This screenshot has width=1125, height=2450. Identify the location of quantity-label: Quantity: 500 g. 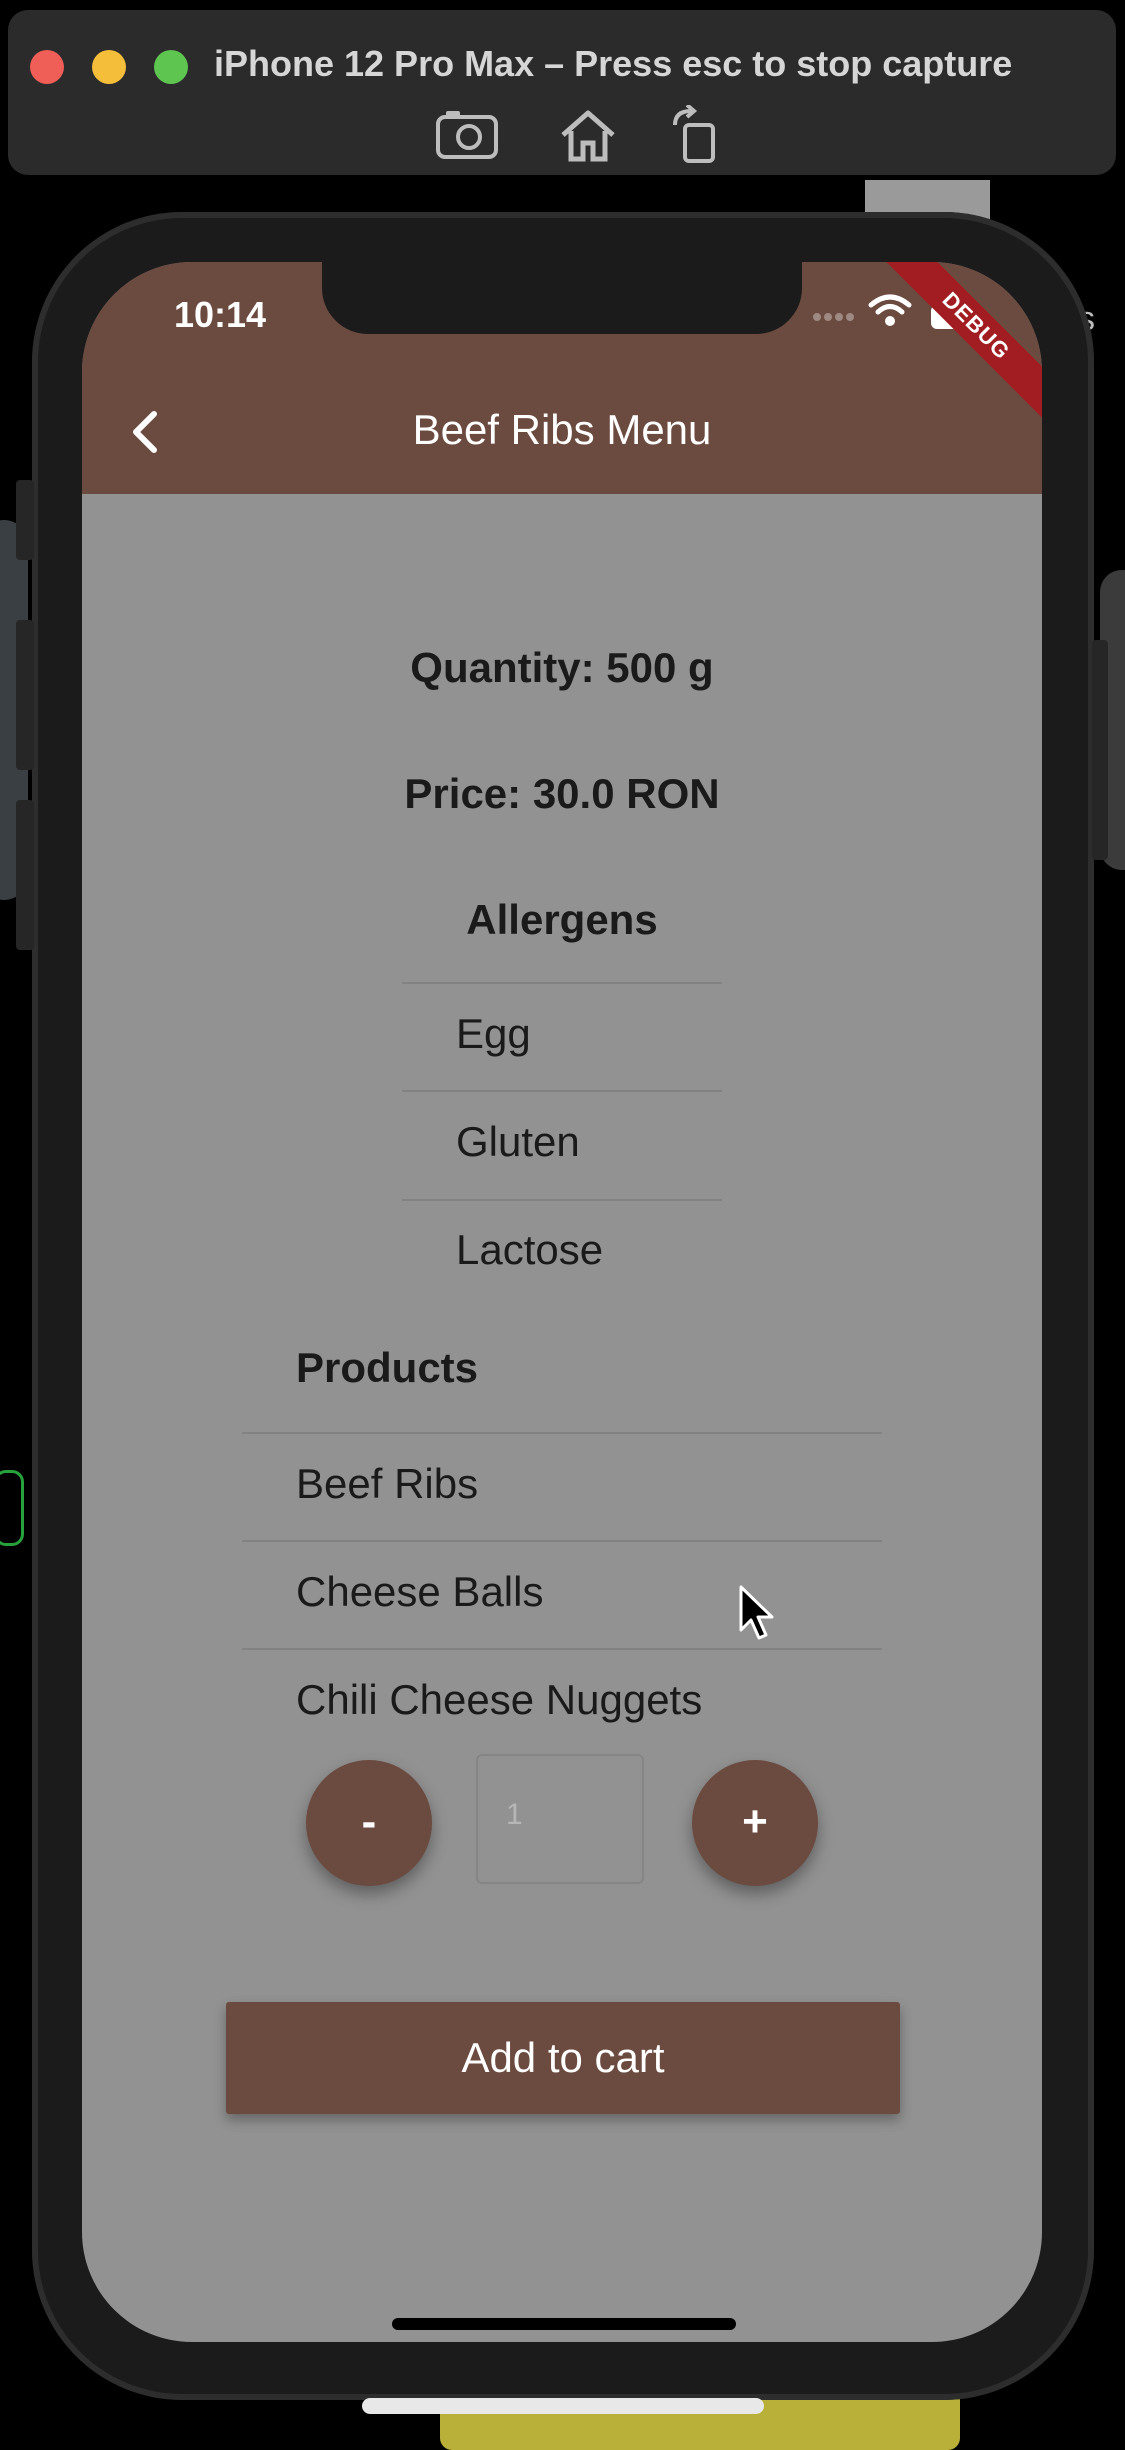
(562, 667).